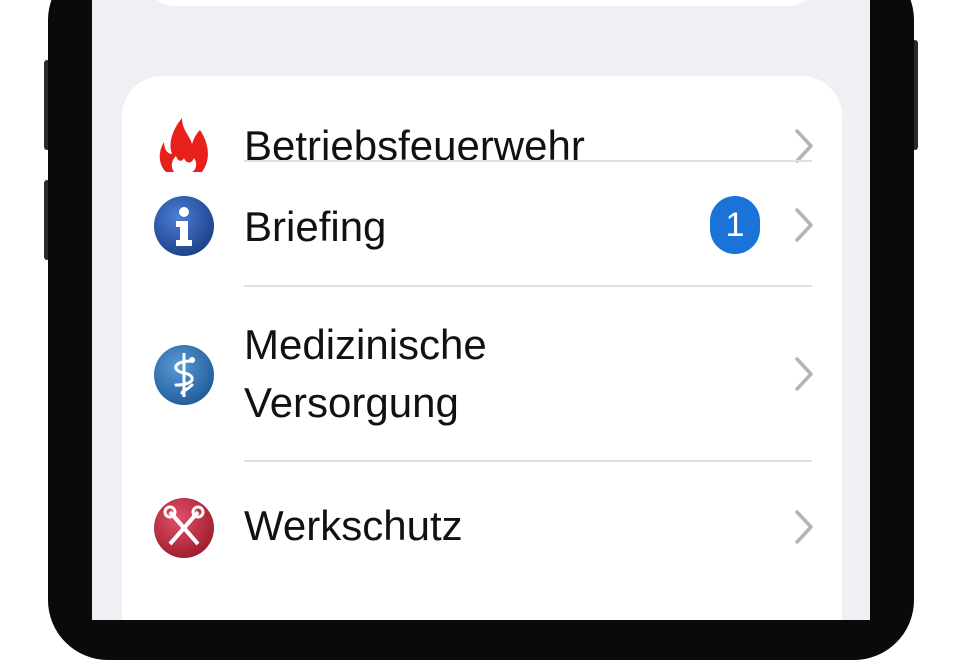 The height and width of the screenshot is (660, 962). Describe the element at coordinates (482, 522) in the screenshot. I see `menu-item-werkschutz: Werkschutz` at that location.